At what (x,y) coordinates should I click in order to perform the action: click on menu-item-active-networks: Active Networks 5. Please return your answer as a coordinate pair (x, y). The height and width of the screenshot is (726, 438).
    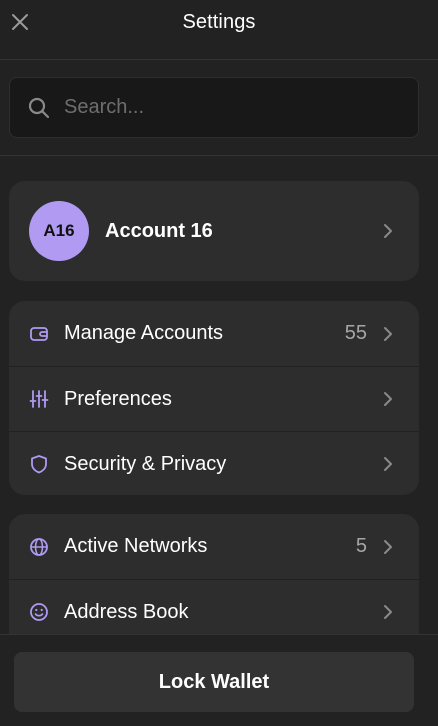
    Looking at the image, I should click on (214, 546).